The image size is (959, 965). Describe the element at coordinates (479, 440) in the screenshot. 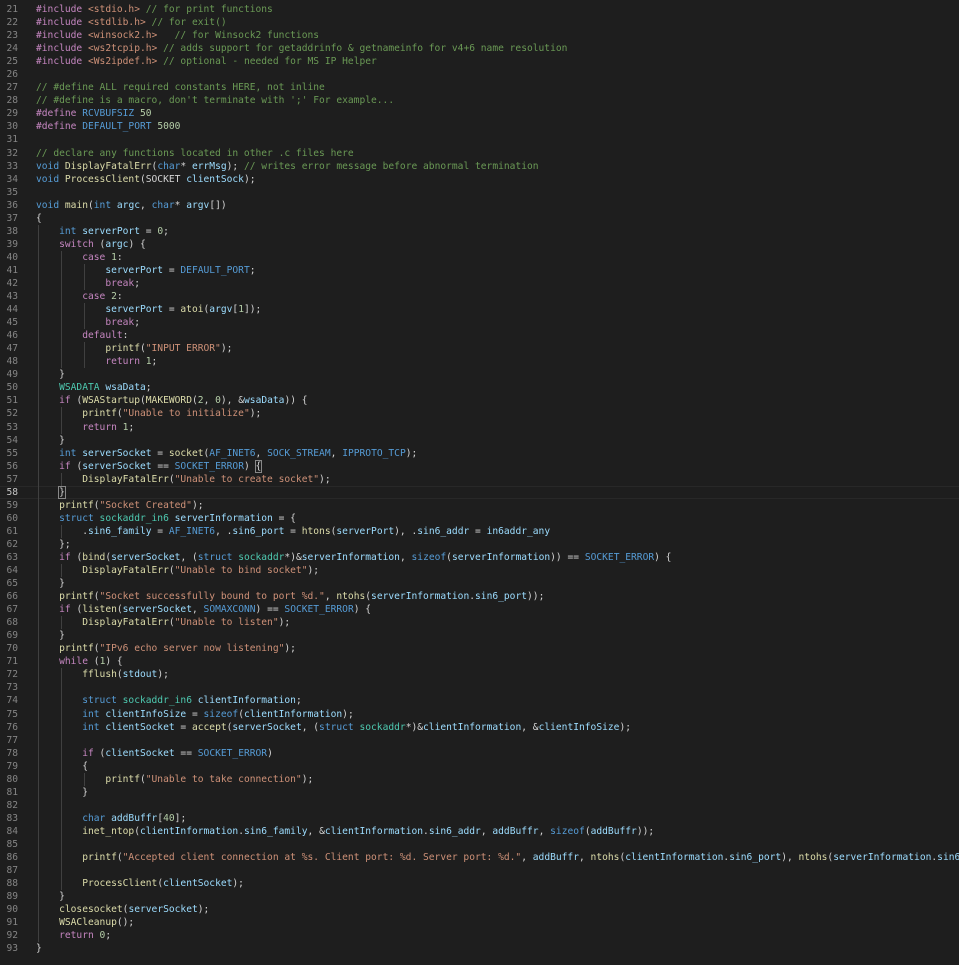

I see `code-line: 54 }` at that location.